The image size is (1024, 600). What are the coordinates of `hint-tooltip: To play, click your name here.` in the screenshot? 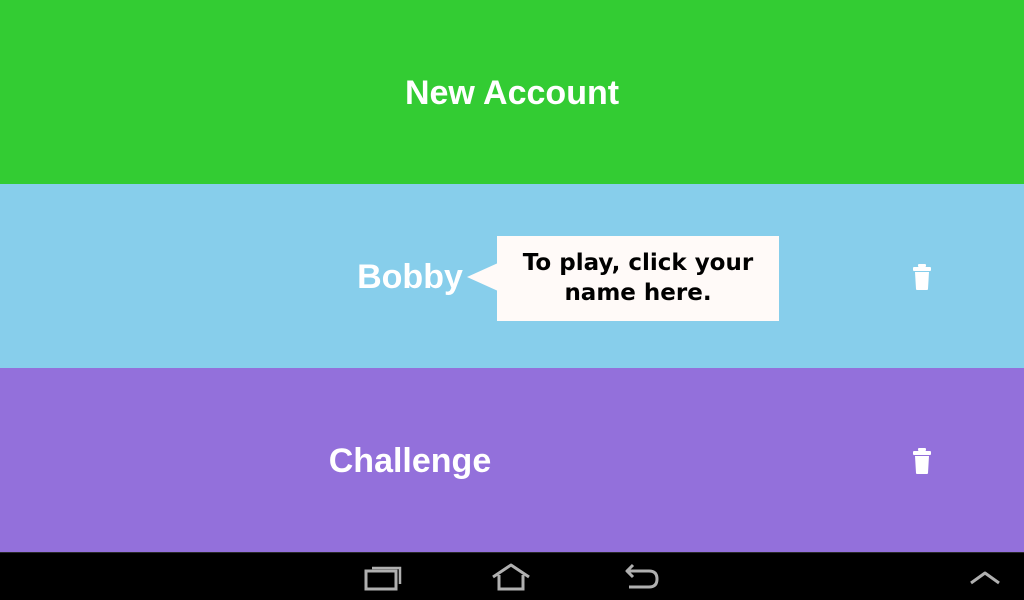 It's located at (638, 278).